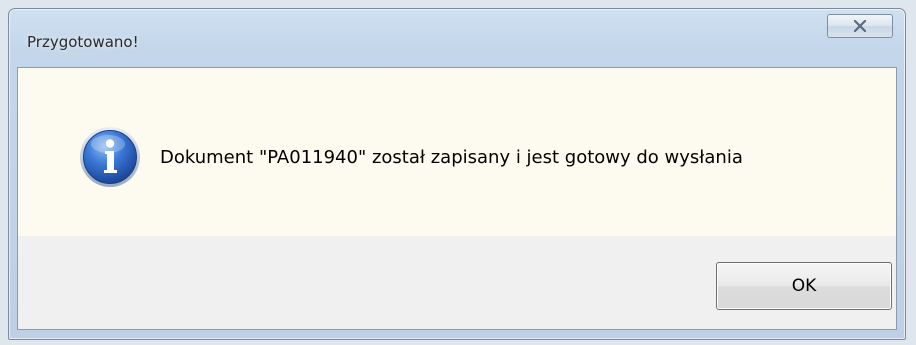  What do you see at coordinates (110, 157) in the screenshot?
I see `info-icon` at bounding box center [110, 157].